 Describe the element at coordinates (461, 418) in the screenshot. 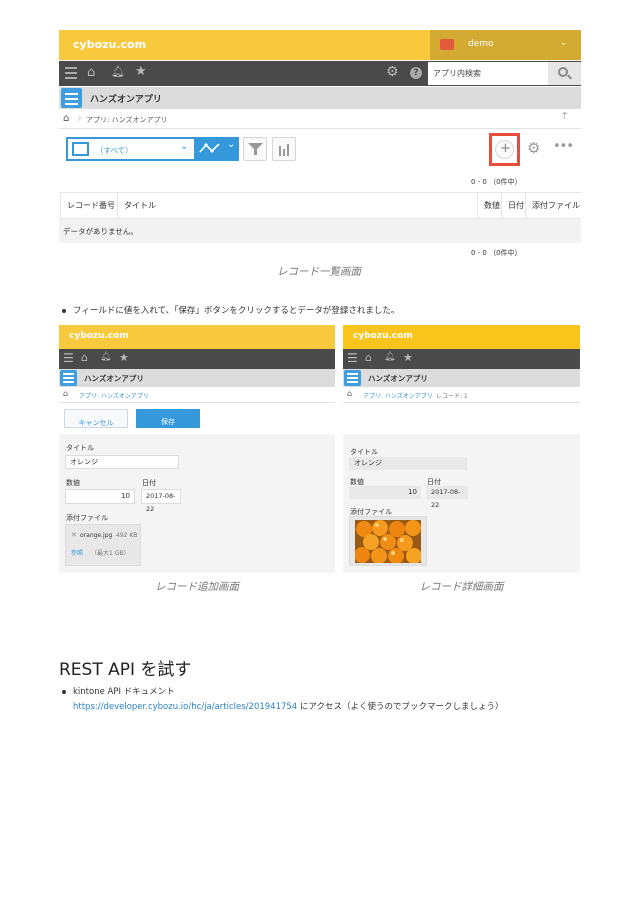

I see `action-bar` at that location.